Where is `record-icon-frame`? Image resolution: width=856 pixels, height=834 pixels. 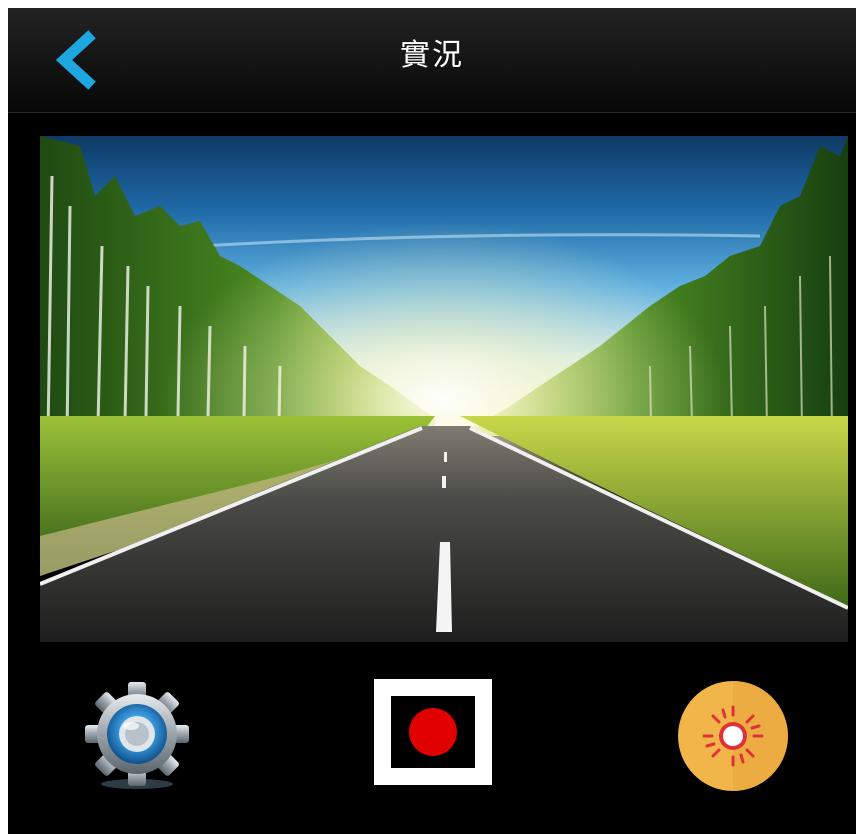
record-icon-frame is located at coordinates (433, 732).